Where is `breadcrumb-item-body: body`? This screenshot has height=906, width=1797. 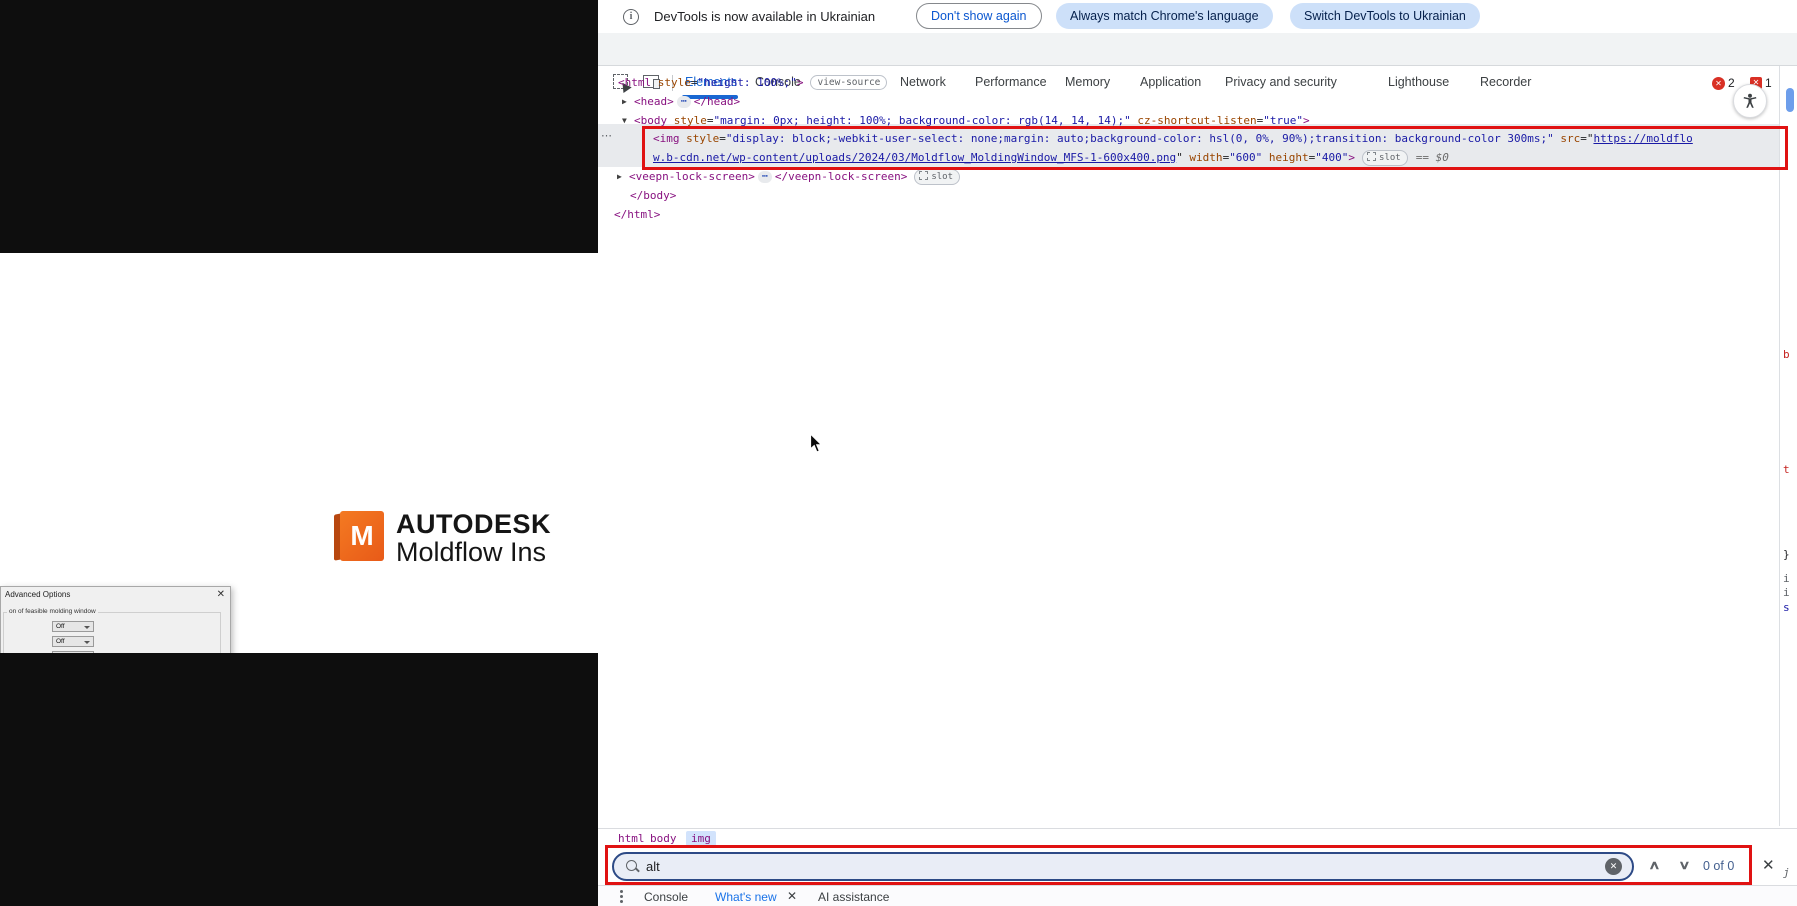 breadcrumb-item-body: body is located at coordinates (663, 838).